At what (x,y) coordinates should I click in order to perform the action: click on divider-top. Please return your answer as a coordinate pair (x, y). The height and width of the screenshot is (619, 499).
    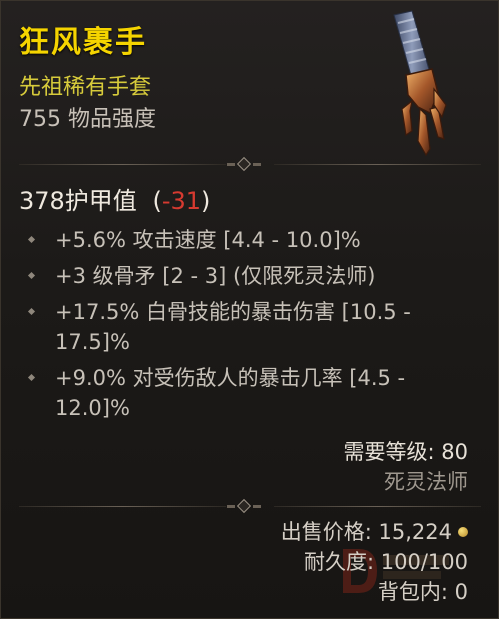
    Looking at the image, I should click on (250, 164).